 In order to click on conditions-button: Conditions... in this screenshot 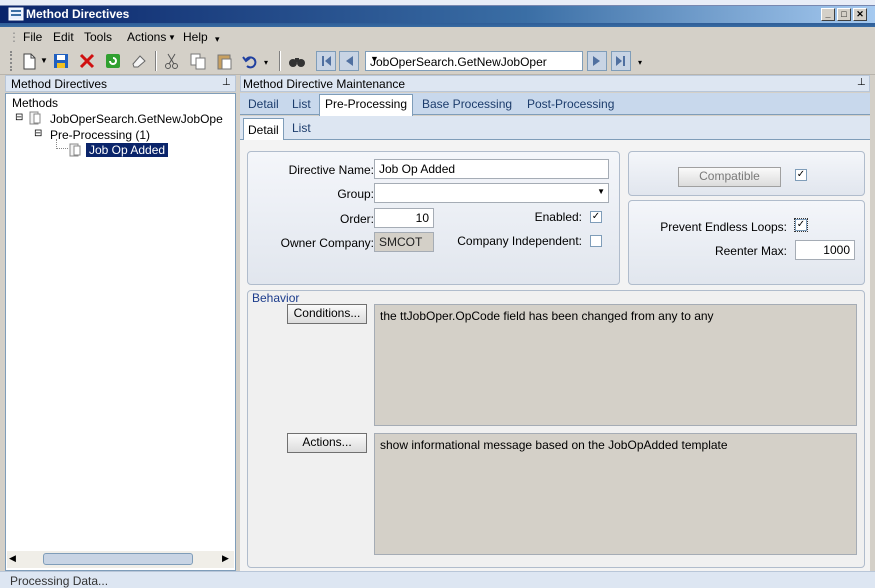, I will do `click(327, 314)`.